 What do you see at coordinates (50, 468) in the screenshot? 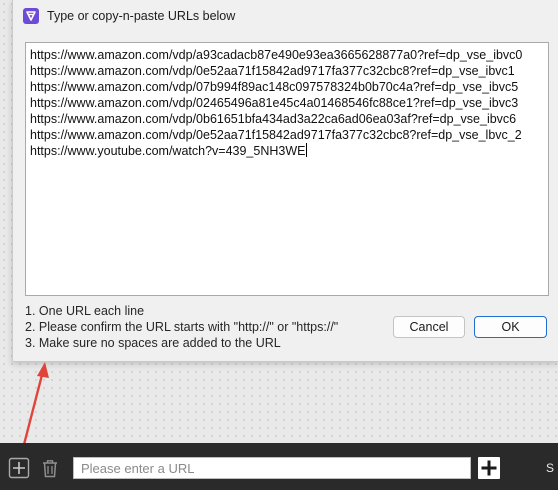
I see `trash-icon` at bounding box center [50, 468].